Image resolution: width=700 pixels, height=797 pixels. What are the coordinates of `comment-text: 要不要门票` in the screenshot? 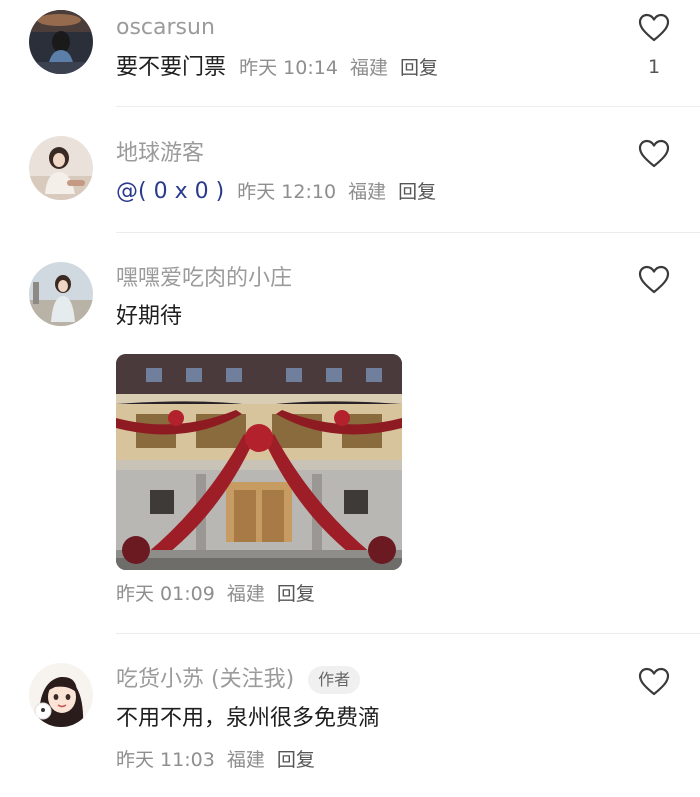 It's located at (171, 67).